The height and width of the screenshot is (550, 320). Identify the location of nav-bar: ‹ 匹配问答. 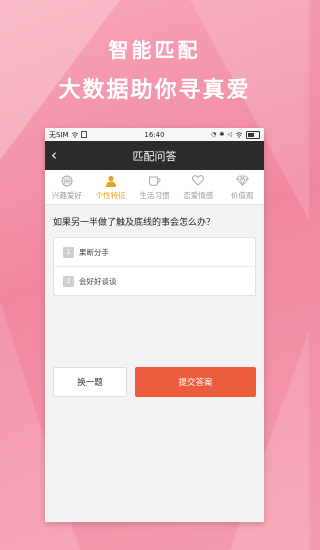
(154, 155).